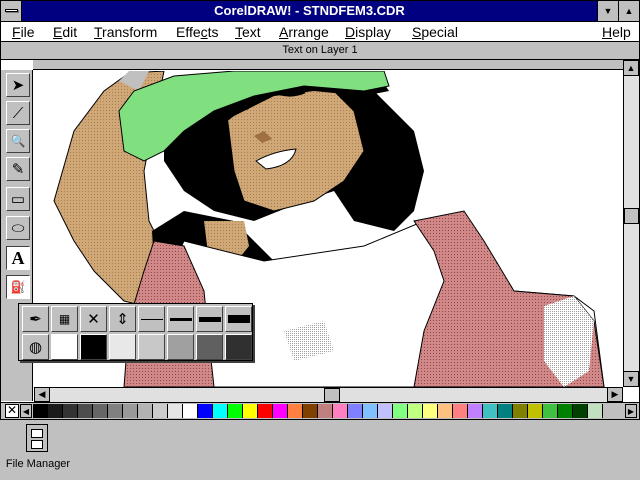  What do you see at coordinates (615, 394) in the screenshot?
I see `scroll-right-button: ▶` at bounding box center [615, 394].